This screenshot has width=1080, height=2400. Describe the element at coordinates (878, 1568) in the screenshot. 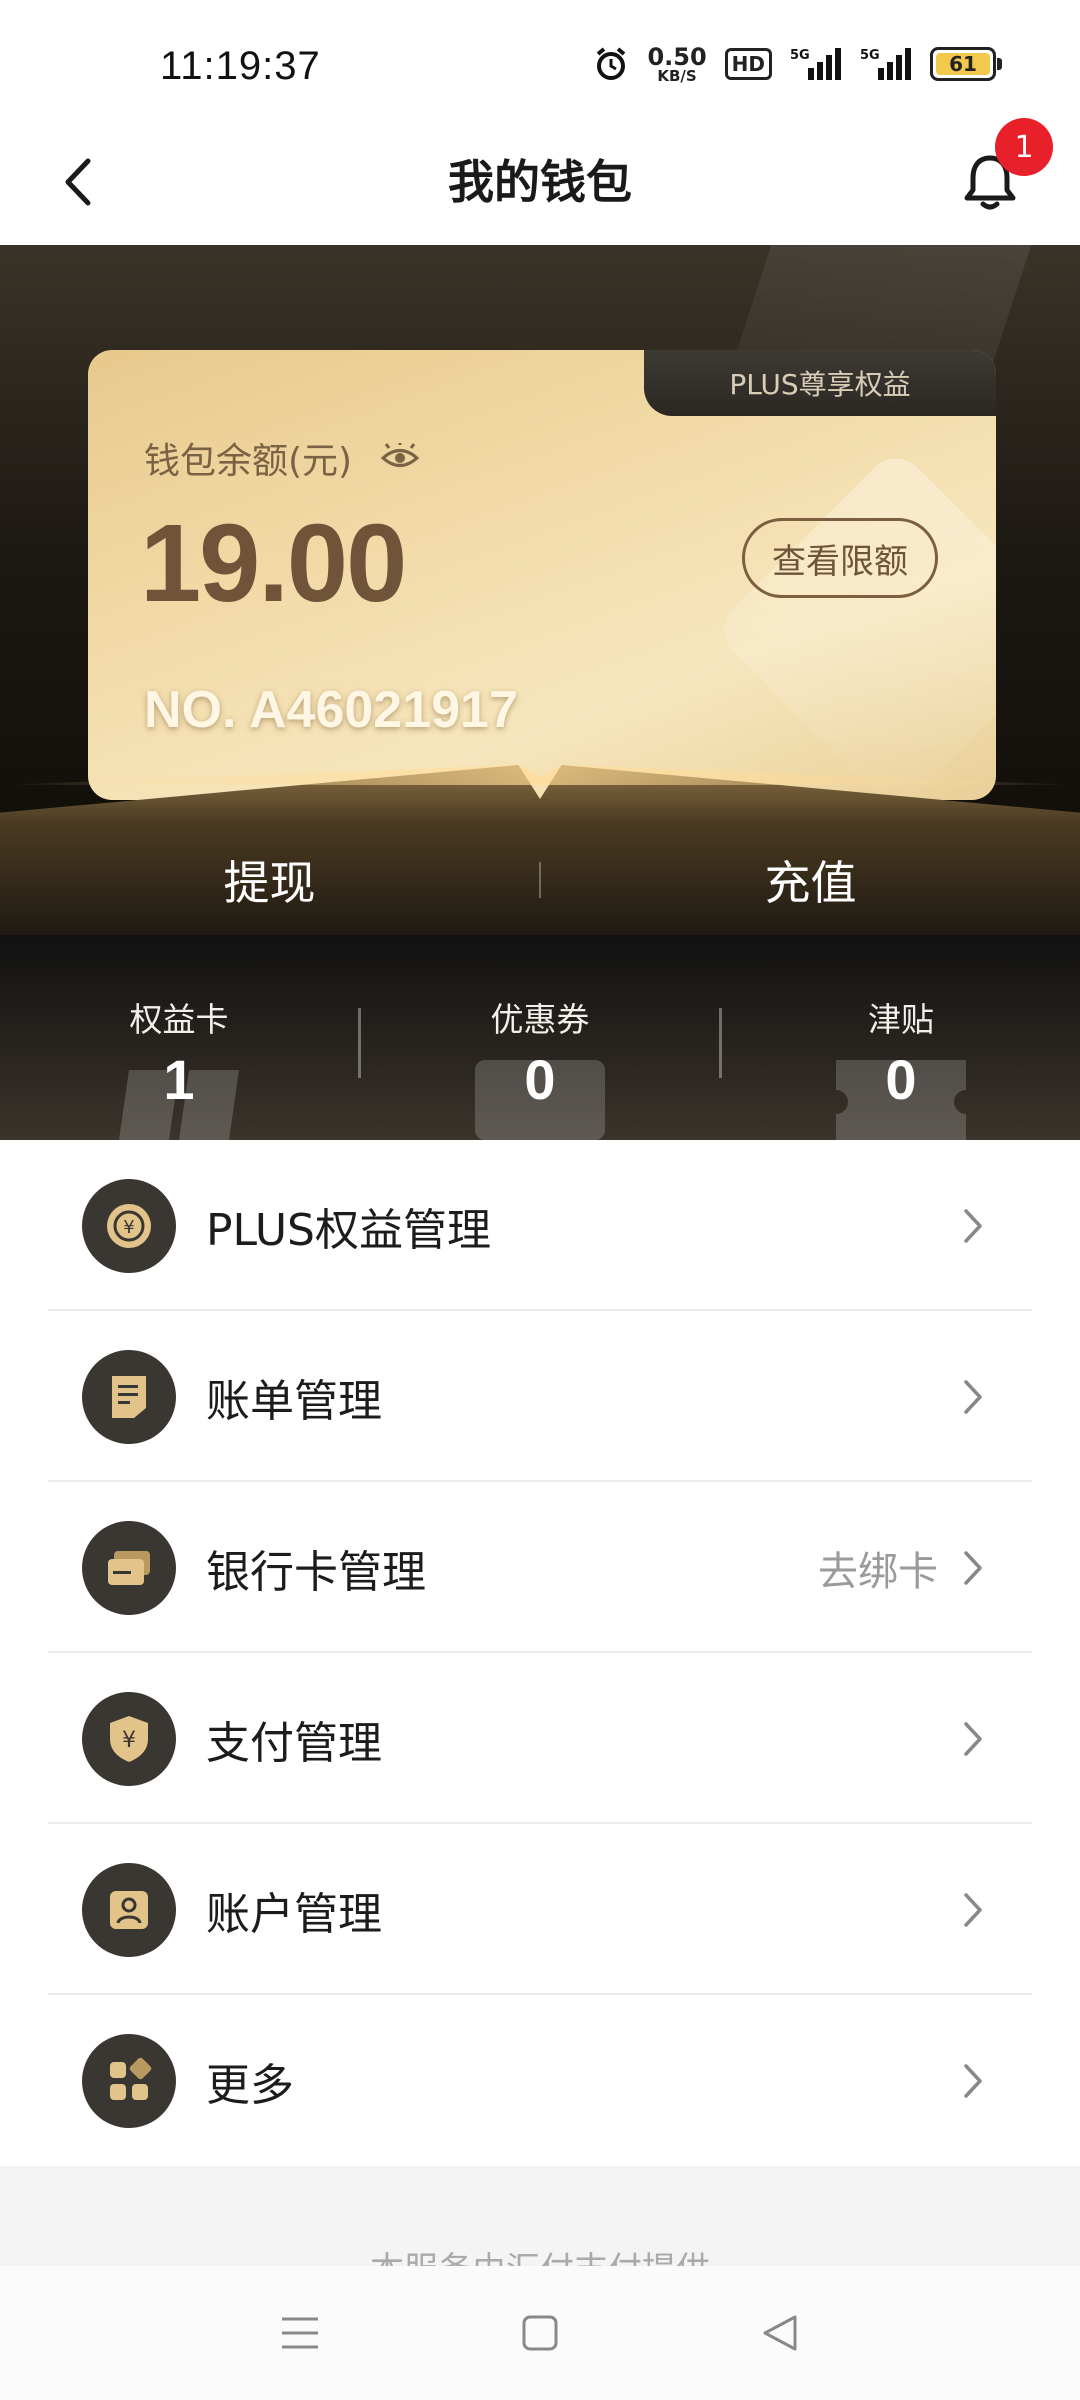

I see `bind-card-link: 去绑卡` at that location.